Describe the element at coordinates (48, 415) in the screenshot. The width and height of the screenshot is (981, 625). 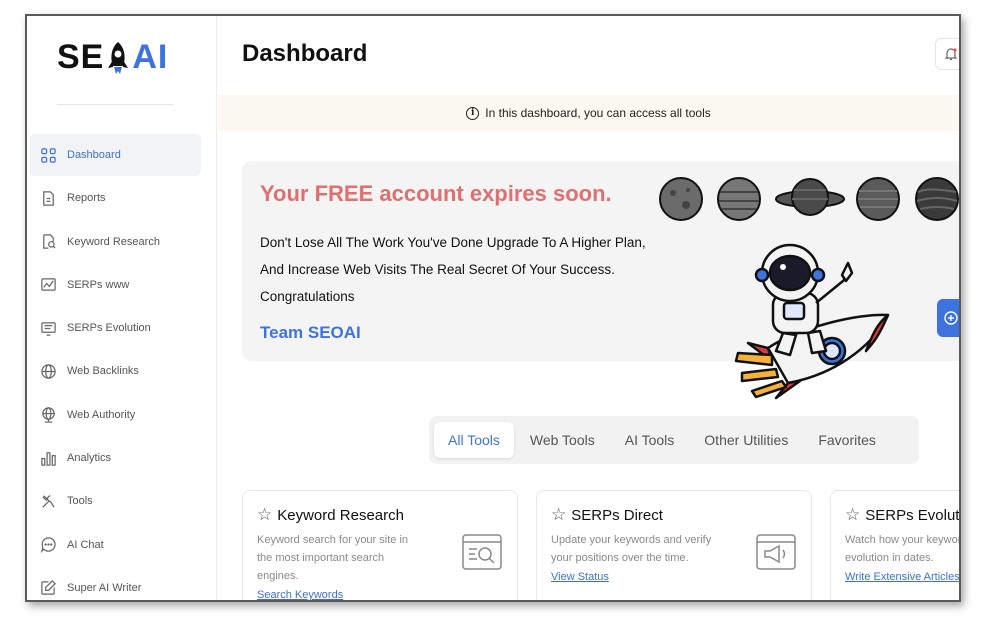
I see `globe-network-icon` at that location.